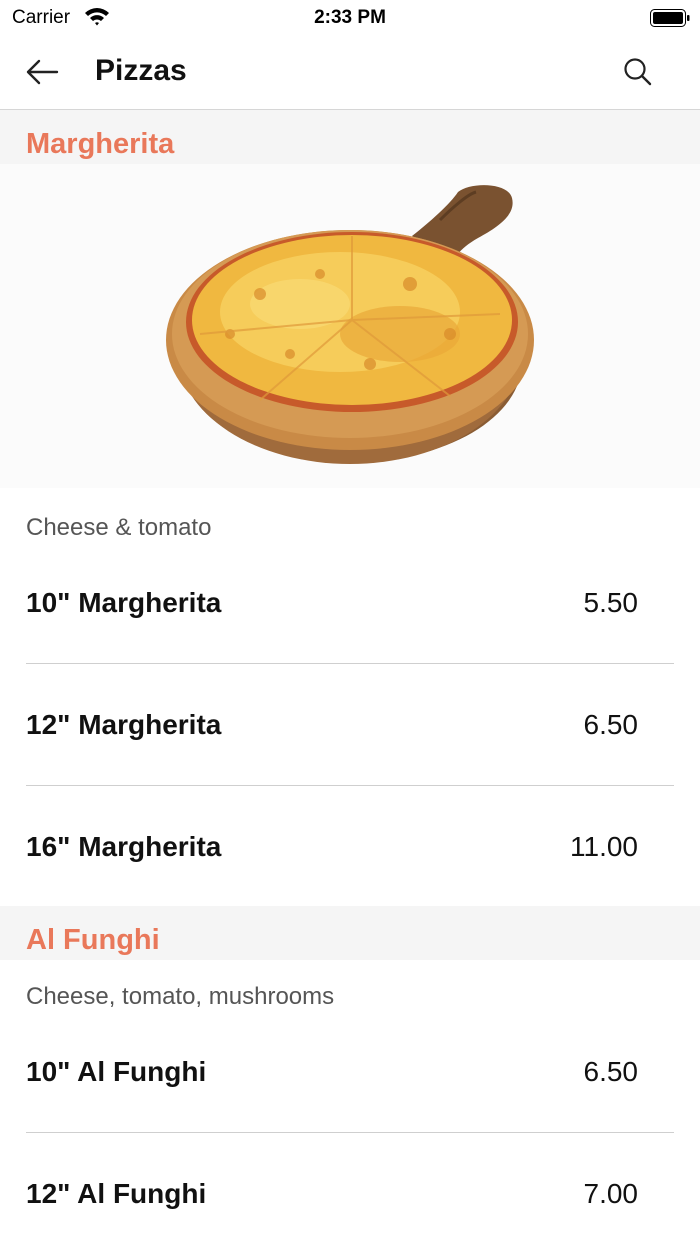  I want to click on item-price: 11.00, so click(604, 846).